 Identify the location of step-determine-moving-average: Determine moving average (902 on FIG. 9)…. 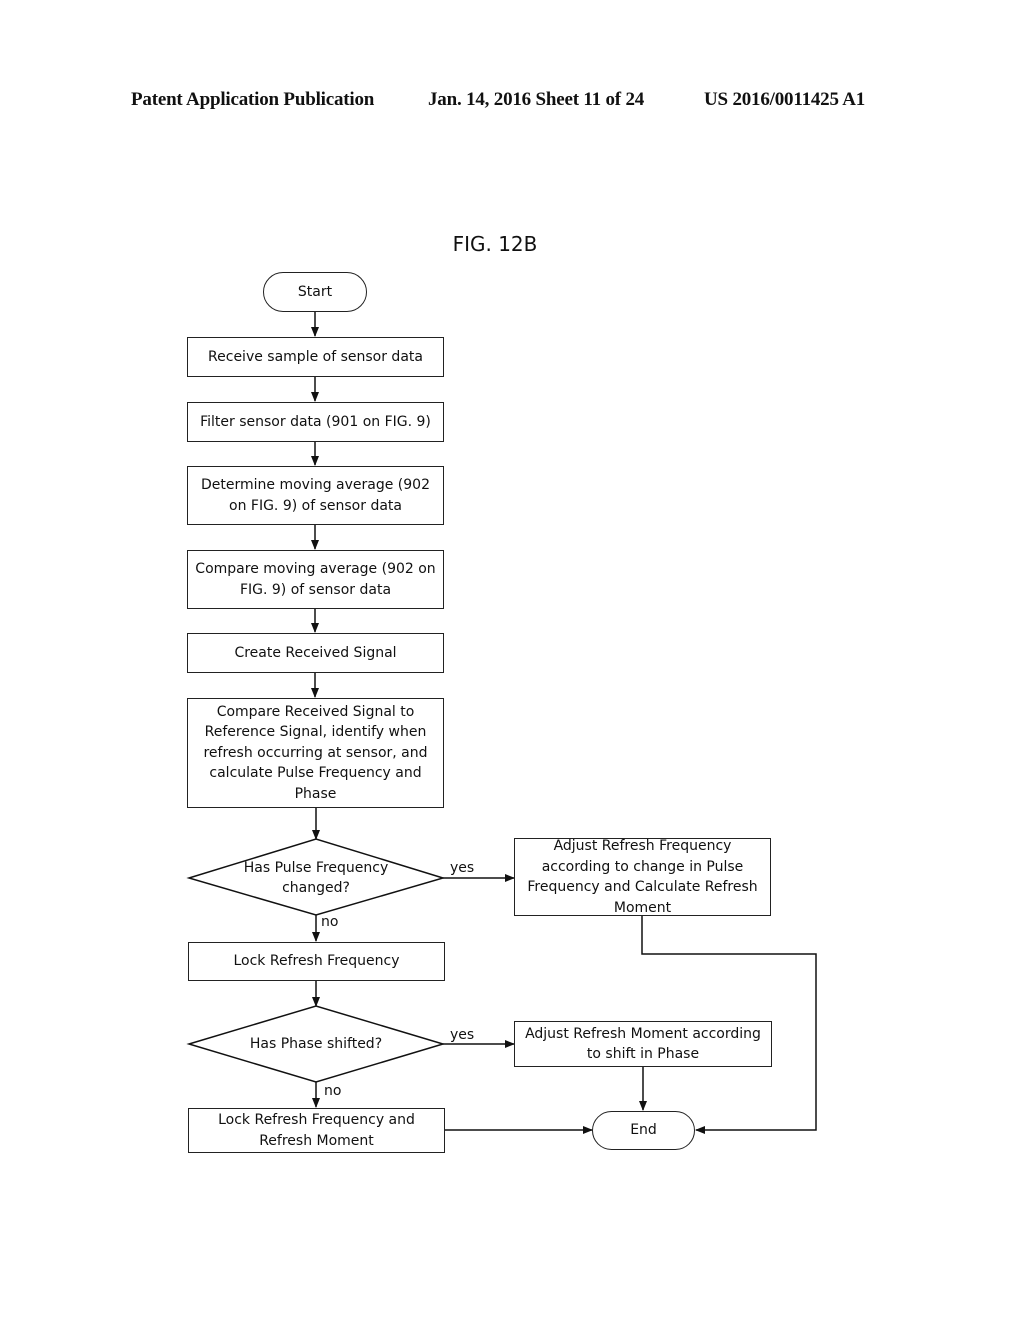
(315, 495).